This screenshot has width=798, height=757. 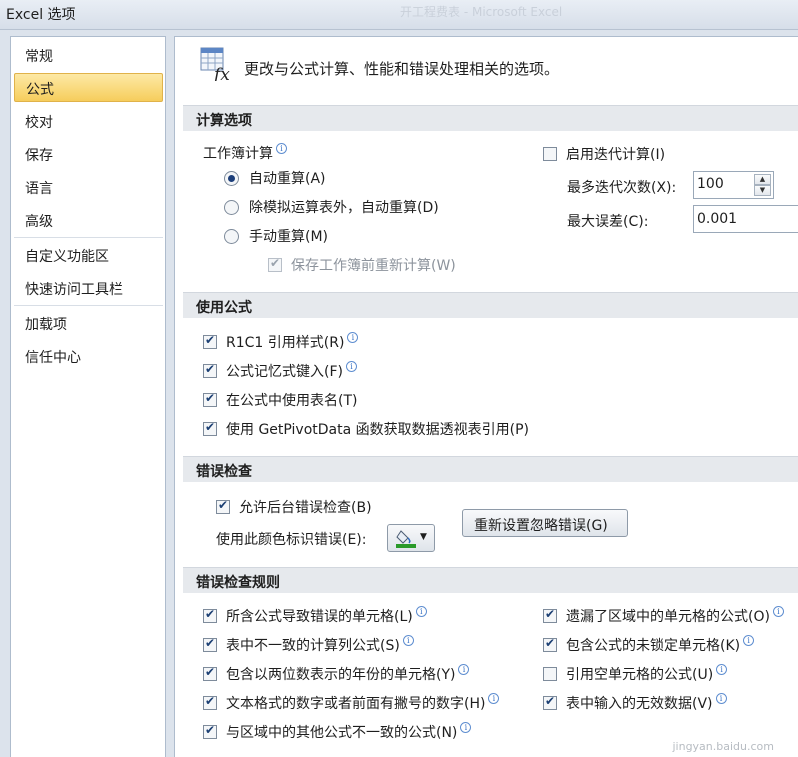 What do you see at coordinates (762, 179) in the screenshot?
I see `spin-up-icon: ▲` at bounding box center [762, 179].